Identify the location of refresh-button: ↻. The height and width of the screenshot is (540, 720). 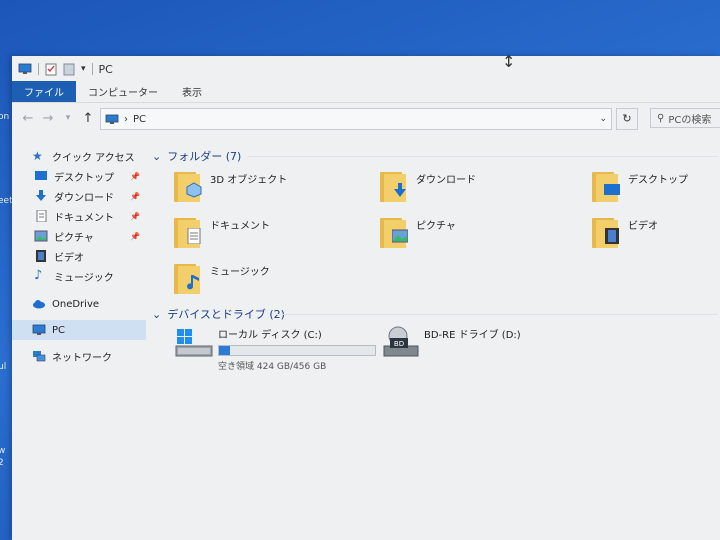
(627, 119).